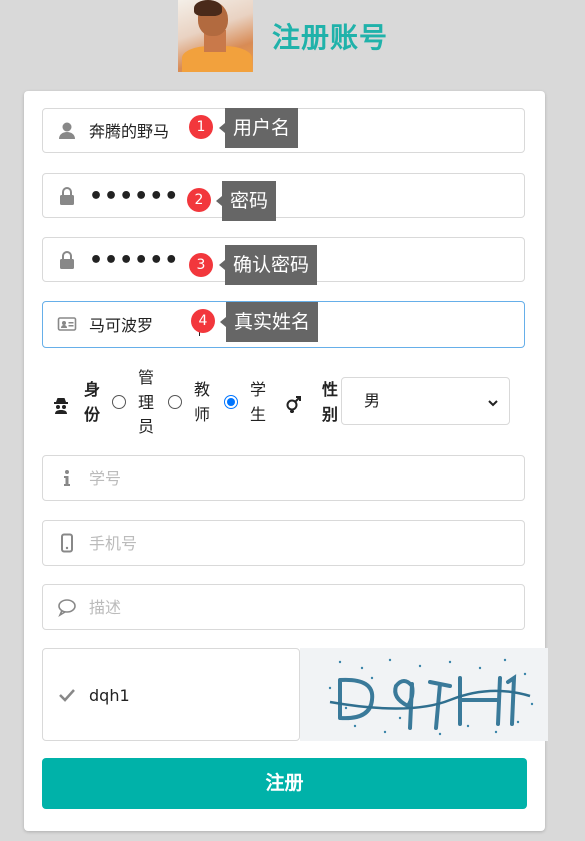  I want to click on confirm-password-tooltip: 确认密码, so click(268, 265).